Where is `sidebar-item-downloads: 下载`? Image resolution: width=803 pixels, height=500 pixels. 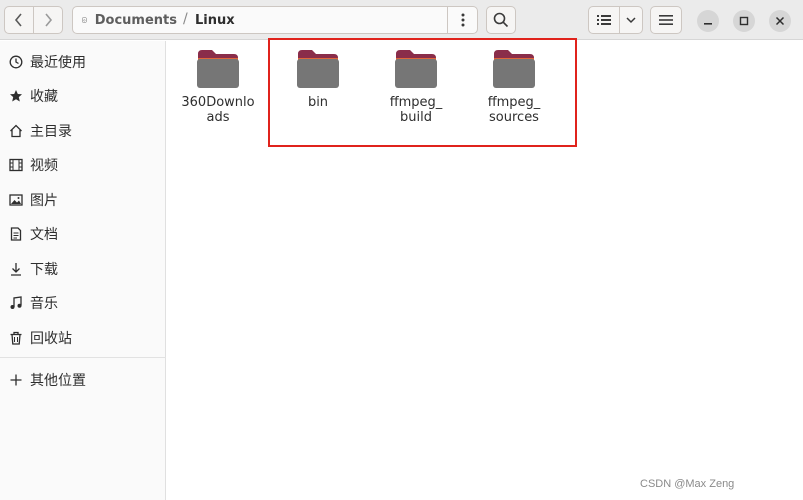 sidebar-item-downloads: 下载 is located at coordinates (83, 269).